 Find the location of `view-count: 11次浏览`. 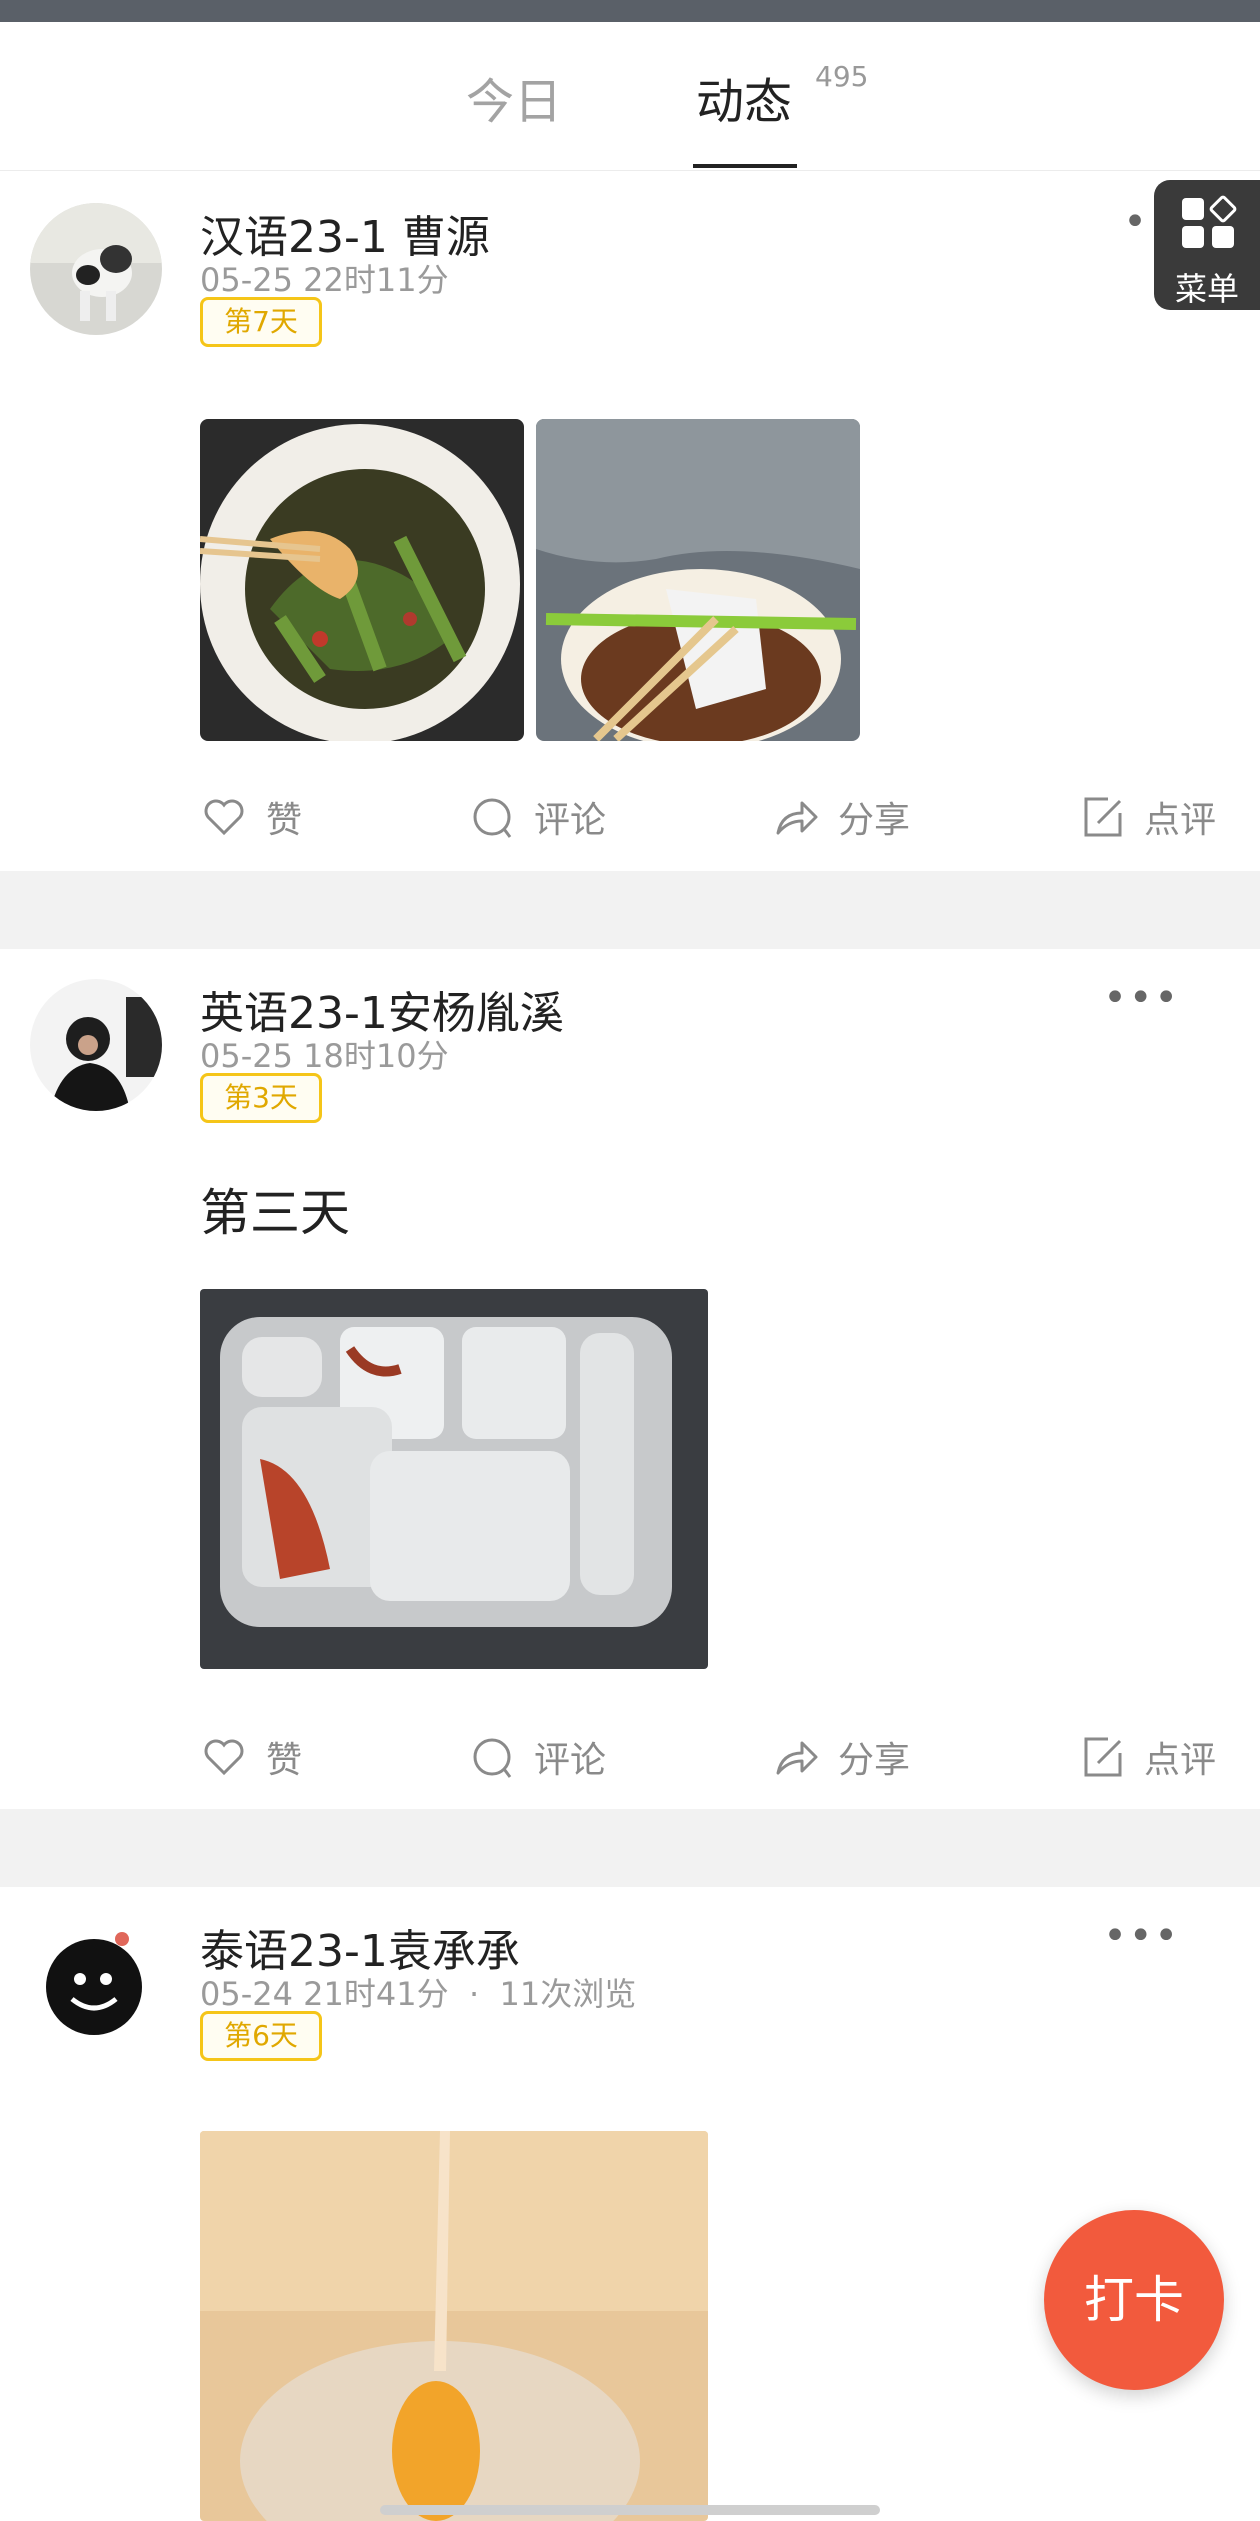

view-count: 11次浏览 is located at coordinates (568, 1994).